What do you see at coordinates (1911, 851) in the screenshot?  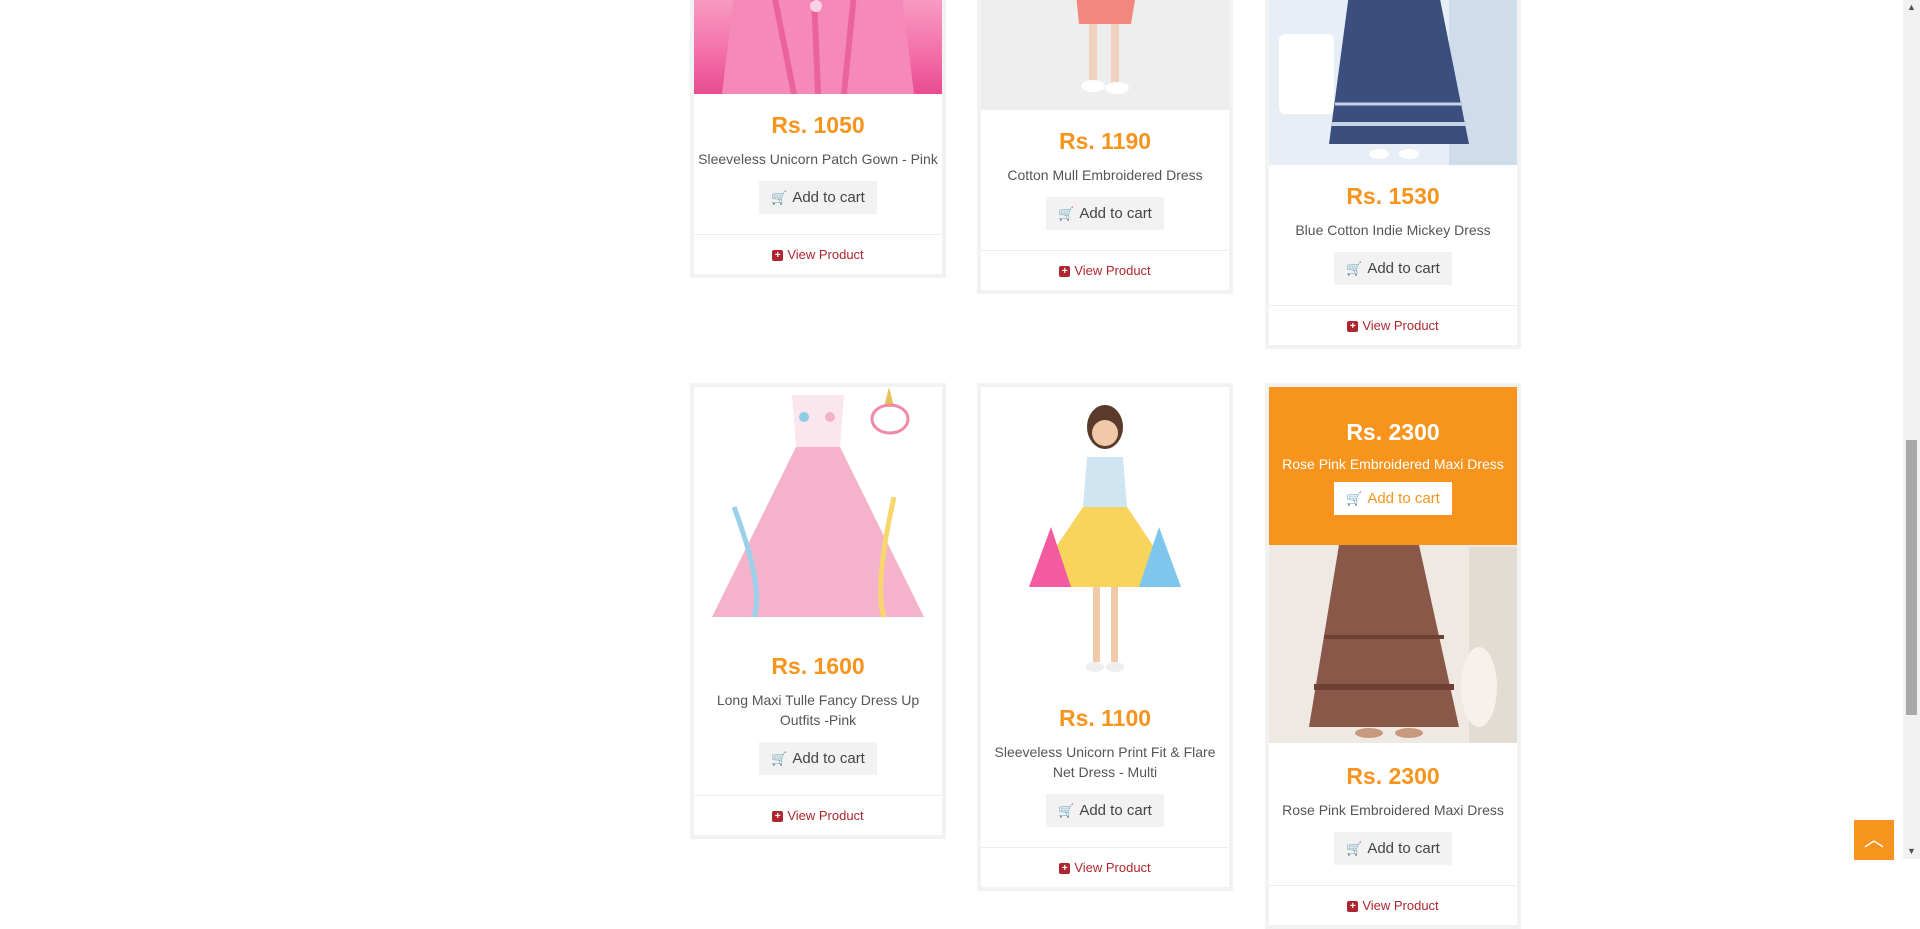 I see `scroll-down-arrow-icon: ▼` at bounding box center [1911, 851].